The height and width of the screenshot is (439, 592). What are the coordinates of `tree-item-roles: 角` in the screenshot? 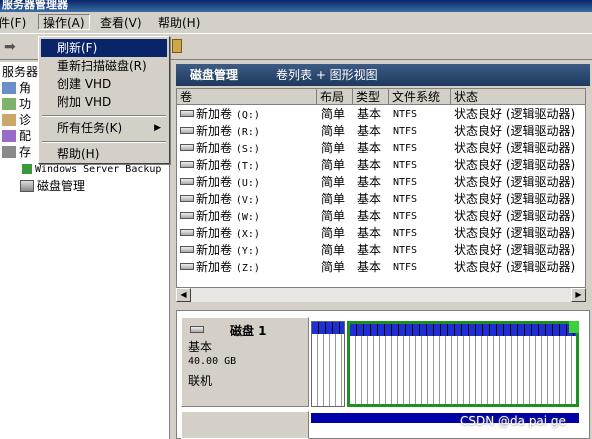 It's located at (16, 88).